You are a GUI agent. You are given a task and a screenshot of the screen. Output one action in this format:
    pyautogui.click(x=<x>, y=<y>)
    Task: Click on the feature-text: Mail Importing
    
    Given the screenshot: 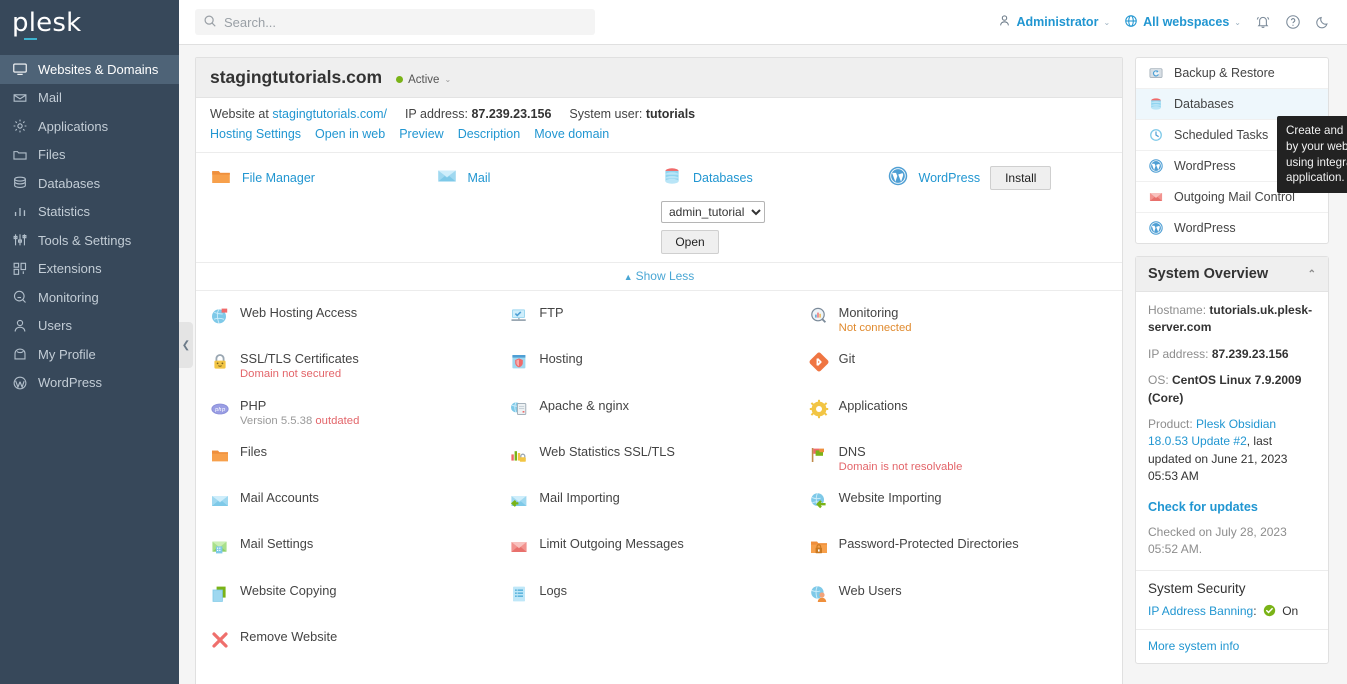 What is the action you would take?
    pyautogui.click(x=579, y=497)
    